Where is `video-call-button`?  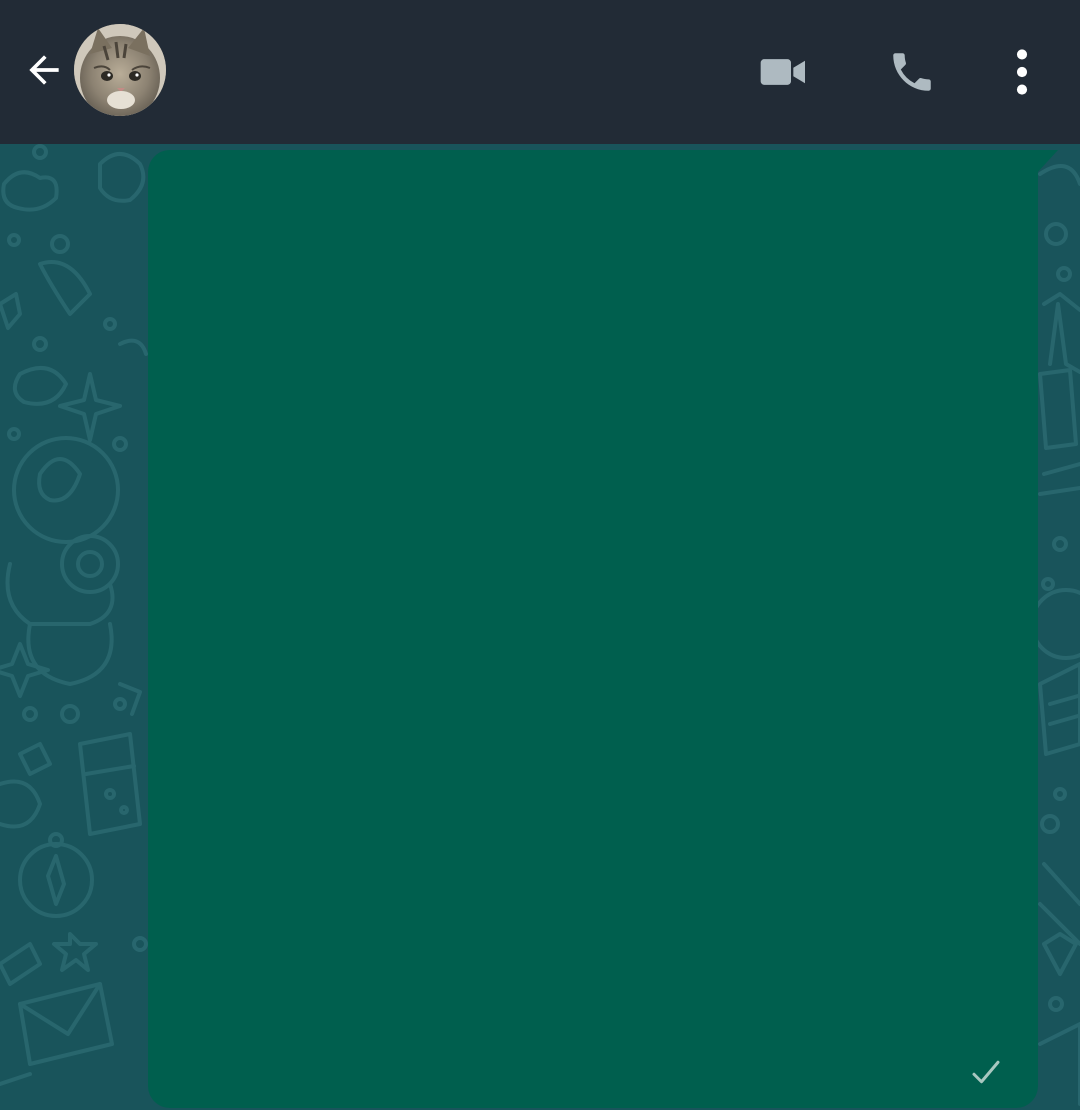
video-call-button is located at coordinates (784, 72).